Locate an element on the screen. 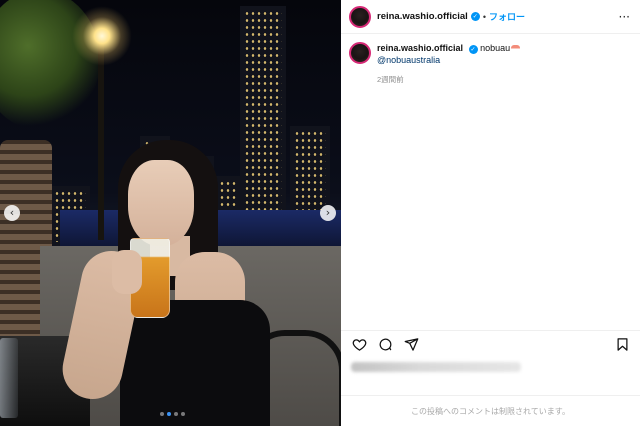 The height and width of the screenshot is (426, 640). post-timestamp: 2週間前 is located at coordinates (503, 79).